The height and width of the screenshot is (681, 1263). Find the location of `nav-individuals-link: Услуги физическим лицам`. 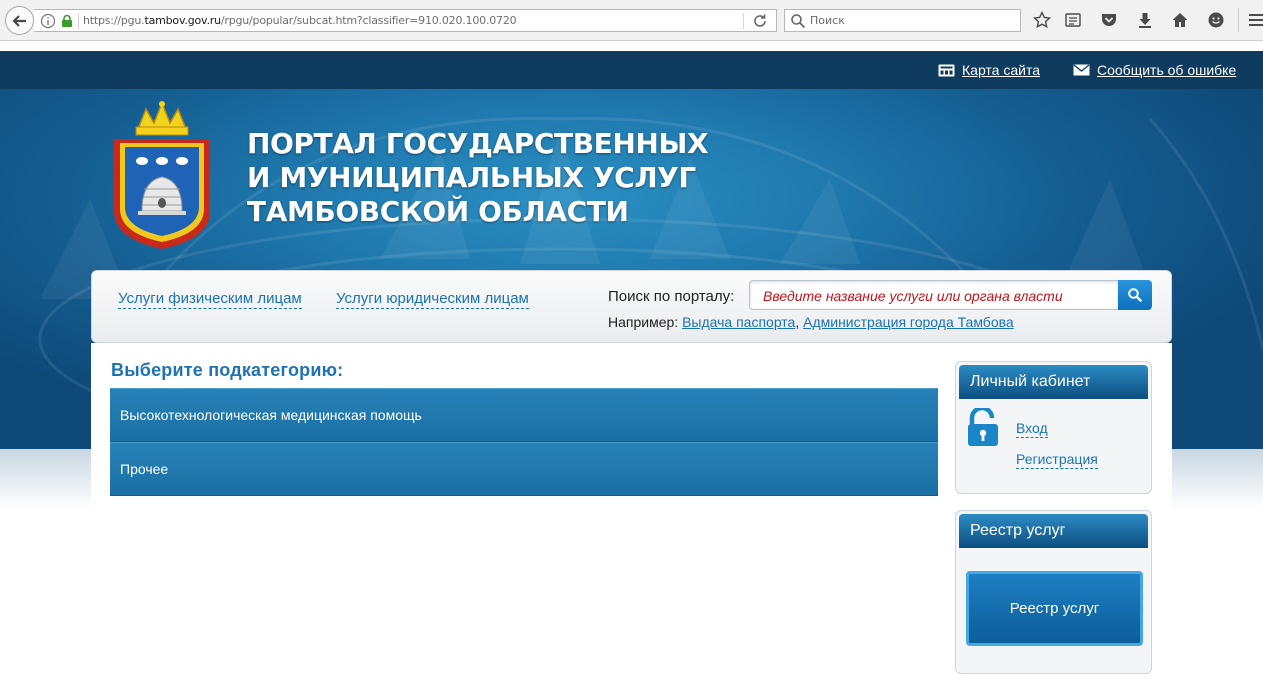

nav-individuals-link: Услуги физическим лицам is located at coordinates (210, 299).